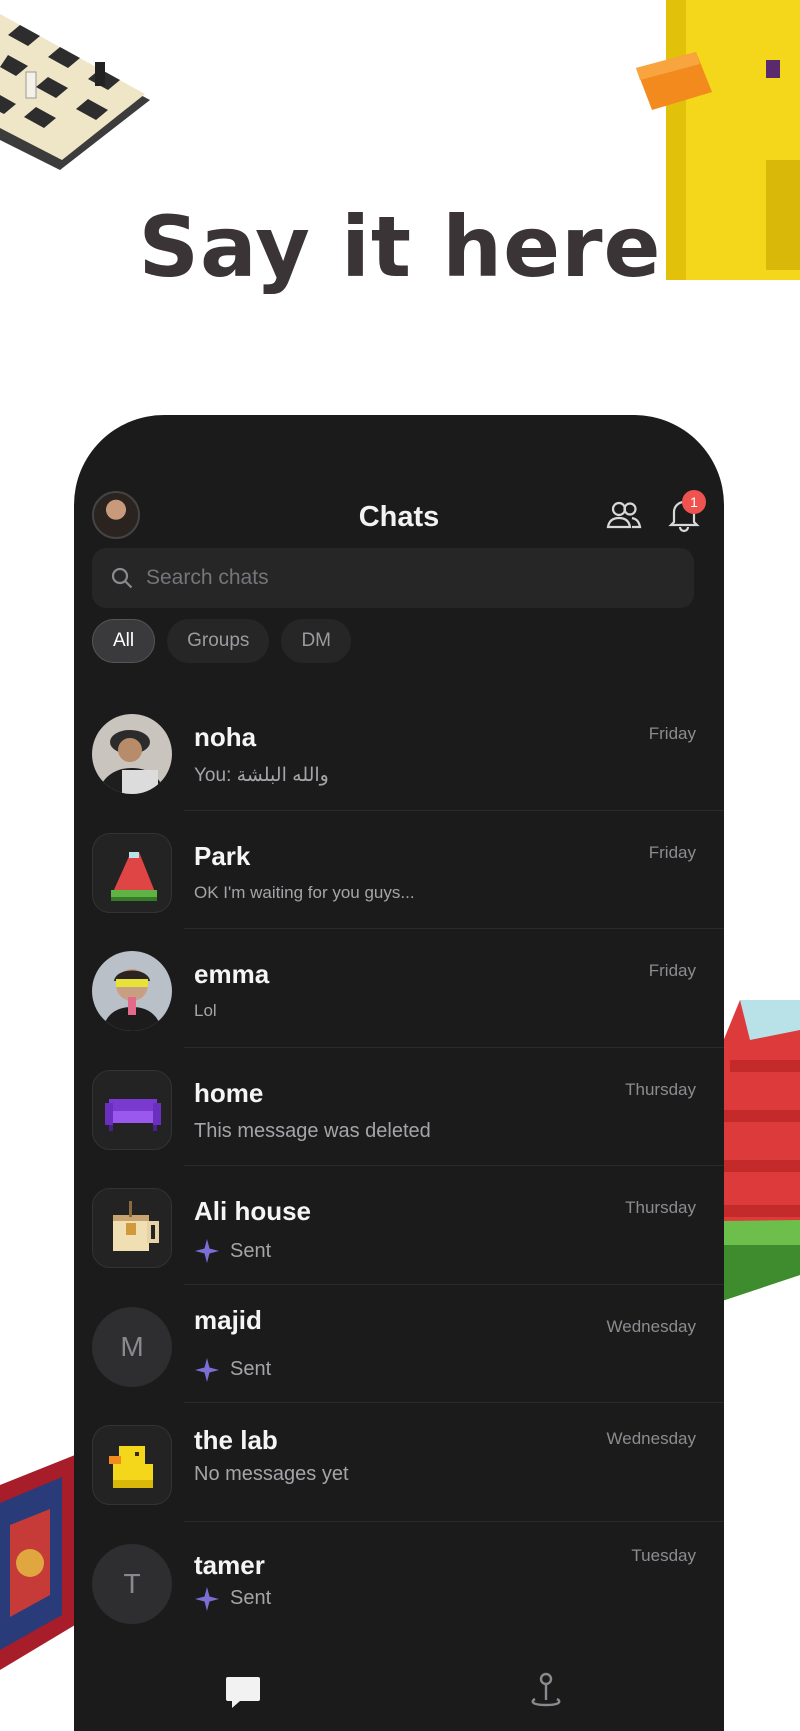 The height and width of the screenshot is (1731, 800). I want to click on chat-row-majid: M majid Wednesday Sent, so click(399, 1344).